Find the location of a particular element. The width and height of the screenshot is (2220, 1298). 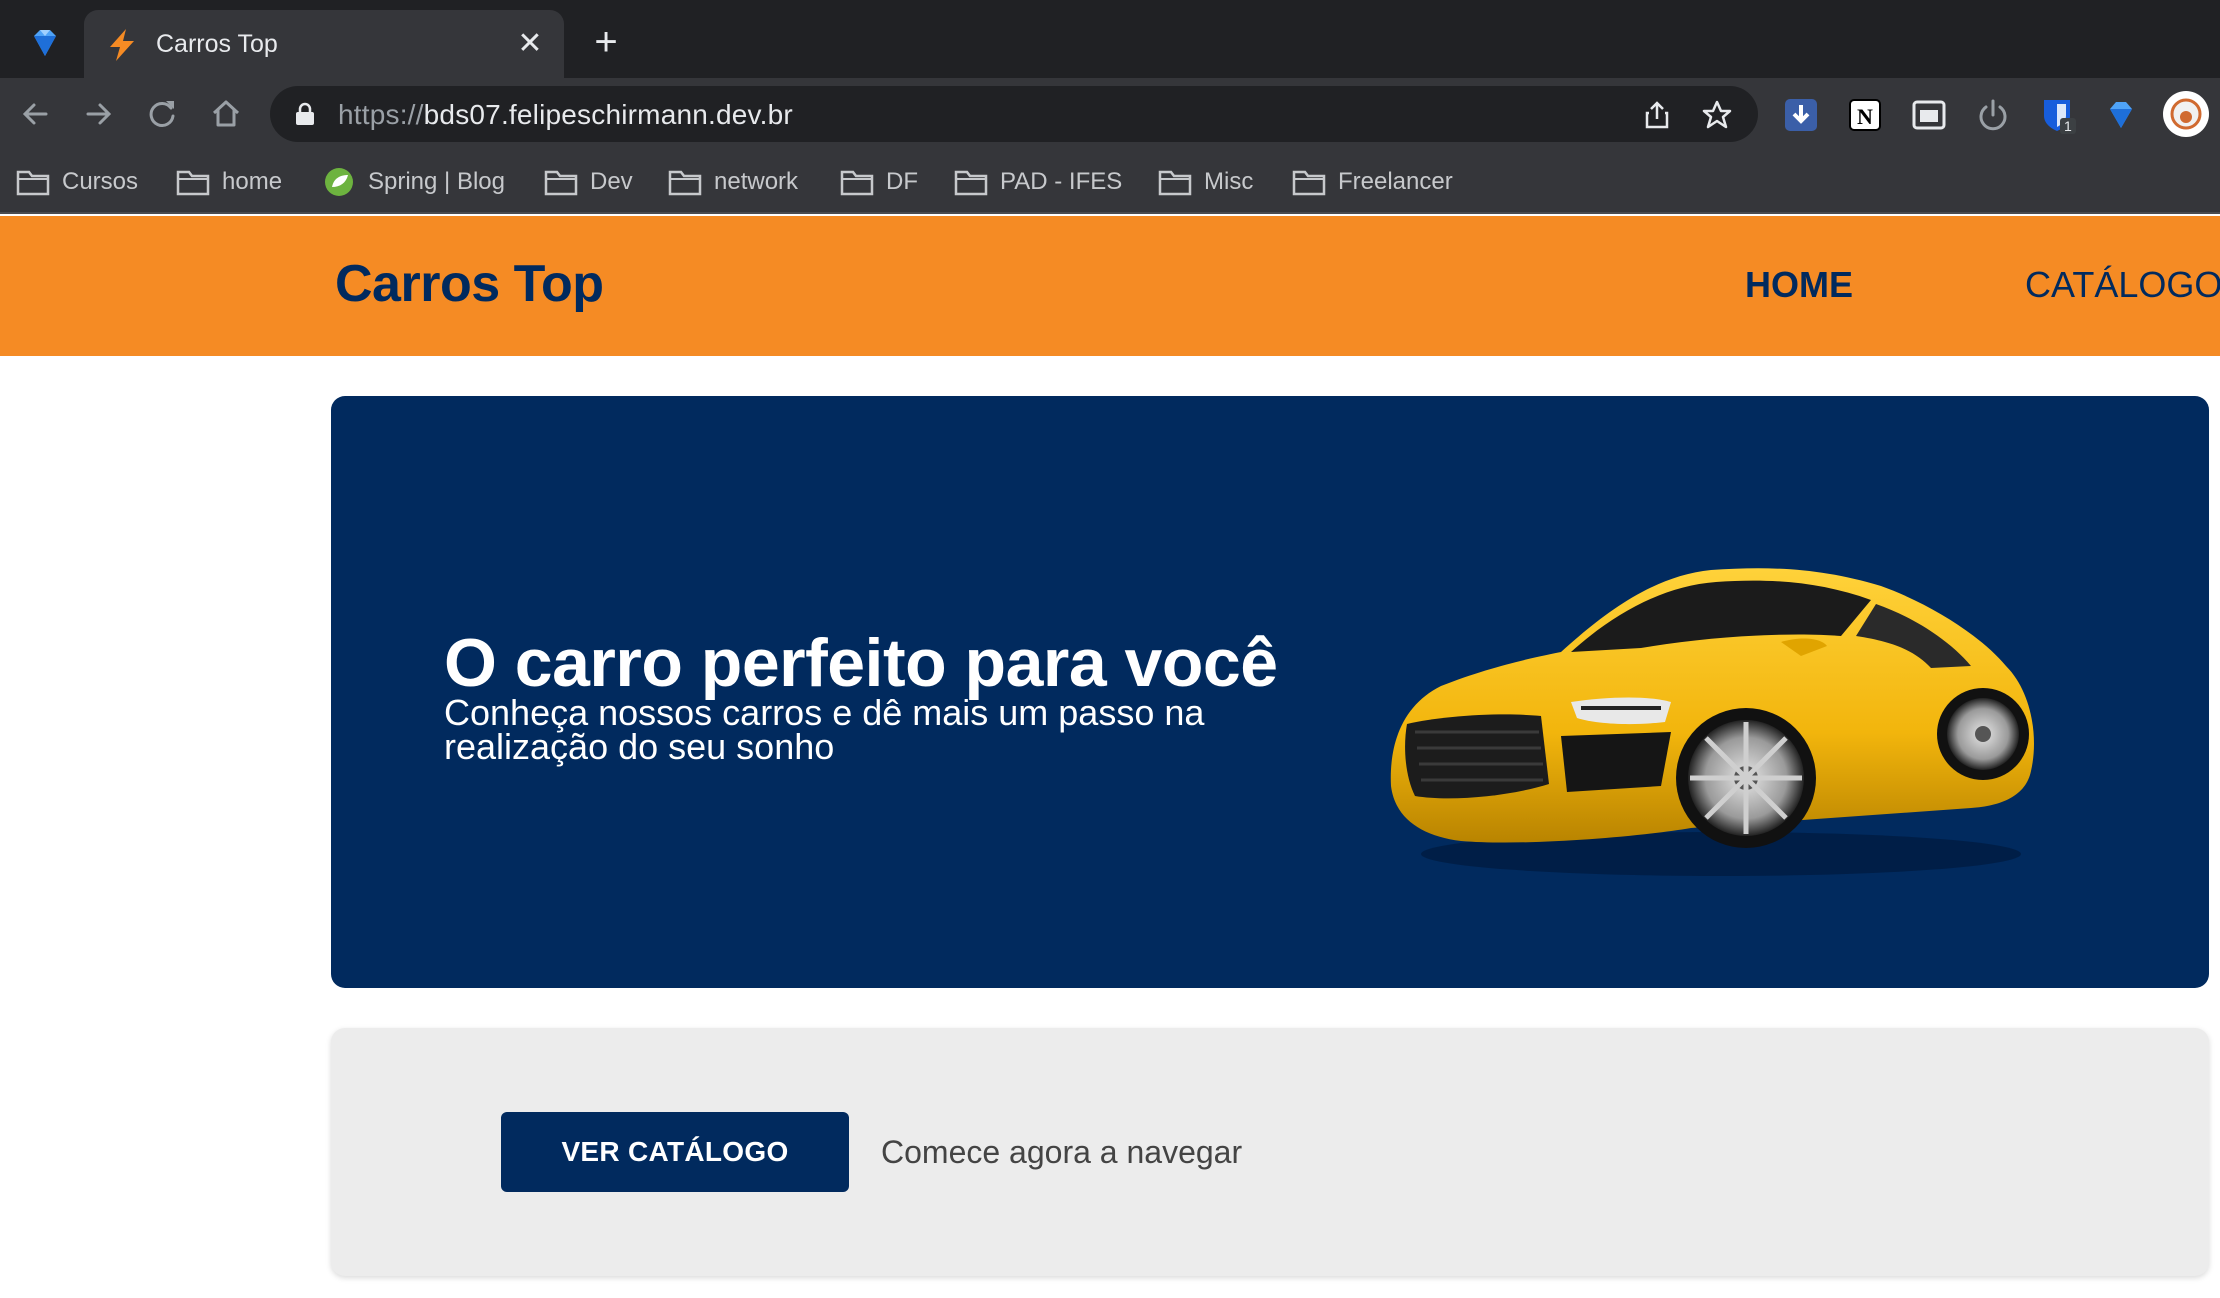

profile-avatar is located at coordinates (2186, 114).